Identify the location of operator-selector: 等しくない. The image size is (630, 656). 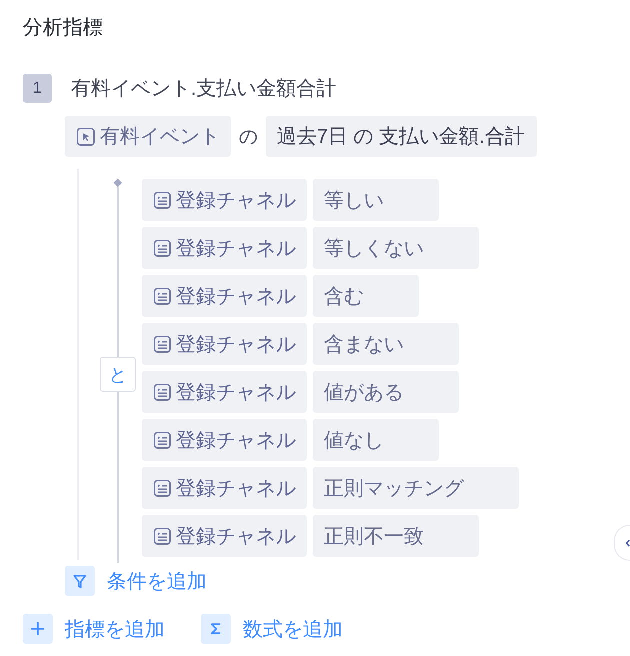
(396, 248).